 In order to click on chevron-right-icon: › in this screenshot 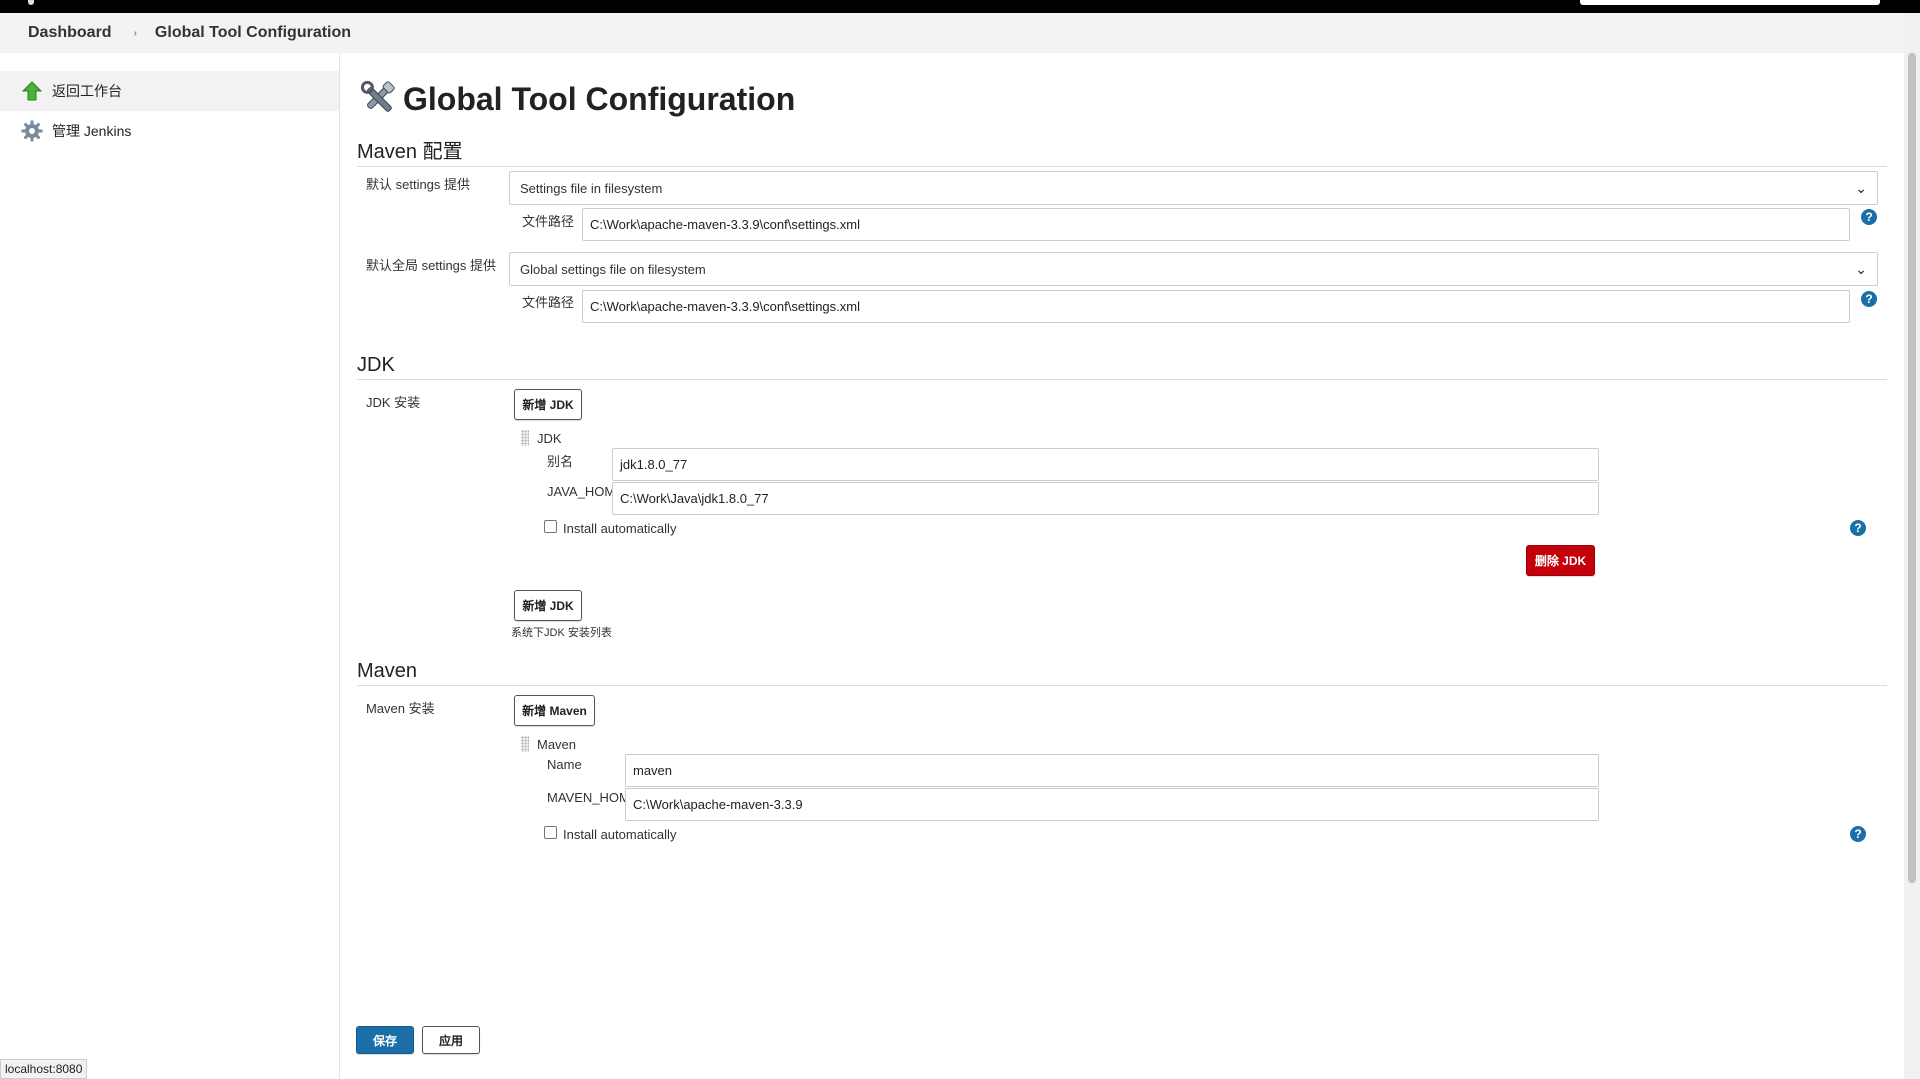, I will do `click(135, 33)`.